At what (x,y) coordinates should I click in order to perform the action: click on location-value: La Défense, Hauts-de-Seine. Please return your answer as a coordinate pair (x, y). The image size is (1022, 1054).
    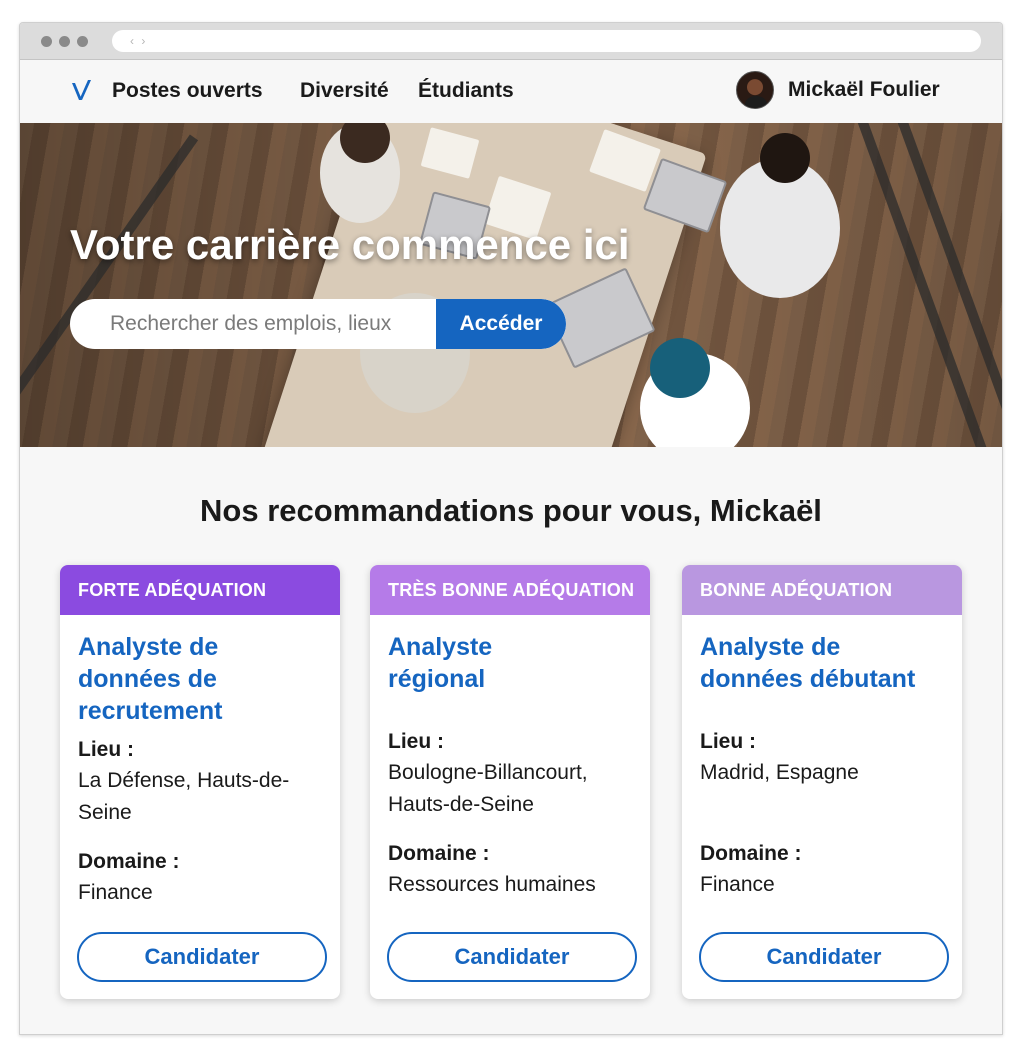
    Looking at the image, I should click on (184, 796).